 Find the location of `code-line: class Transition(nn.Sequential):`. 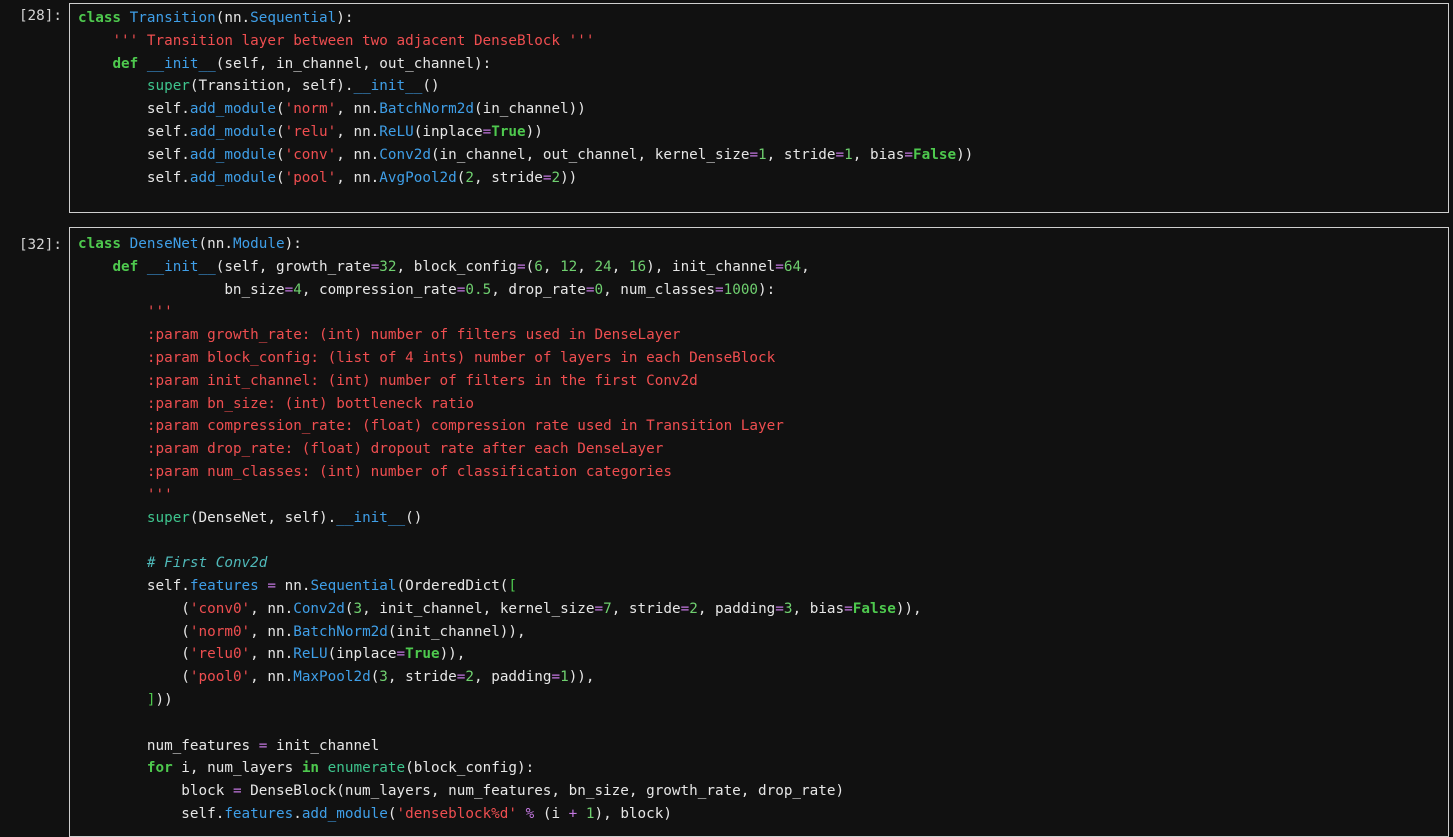

code-line: class Transition(nn.Sequential): is located at coordinates (759, 18).